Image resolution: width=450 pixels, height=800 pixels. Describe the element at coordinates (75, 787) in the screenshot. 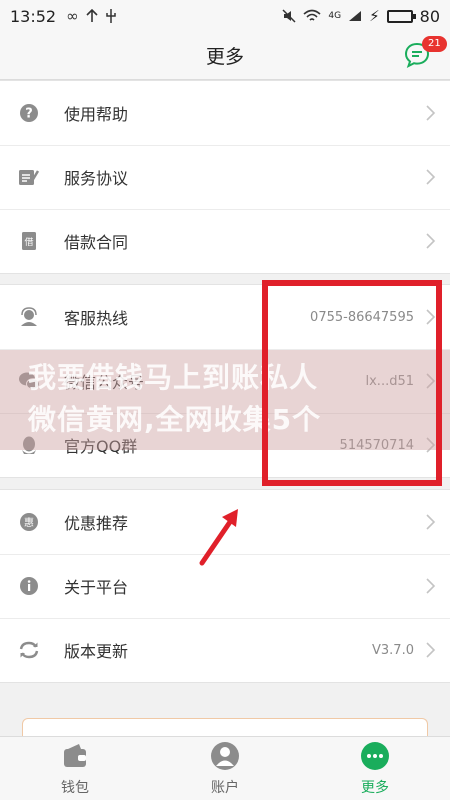

I see `tab-label: 钱包` at that location.